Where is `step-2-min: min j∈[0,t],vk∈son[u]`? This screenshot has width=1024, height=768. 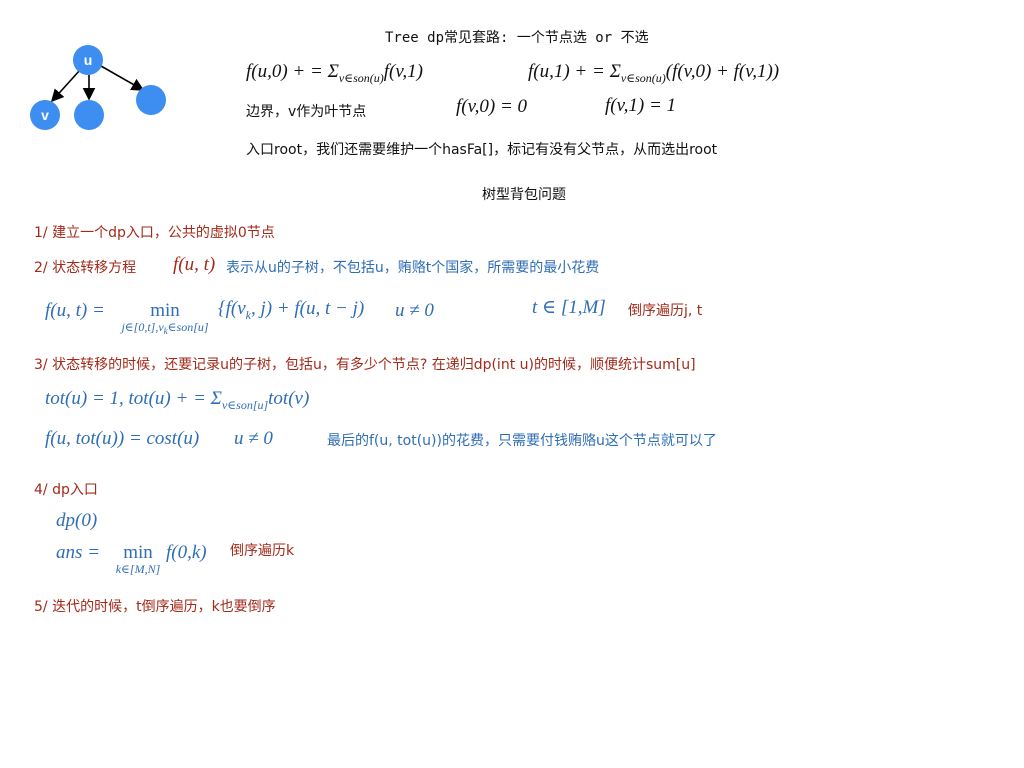 step-2-min: min j∈[0,t],vk∈son[u] is located at coordinates (165, 318).